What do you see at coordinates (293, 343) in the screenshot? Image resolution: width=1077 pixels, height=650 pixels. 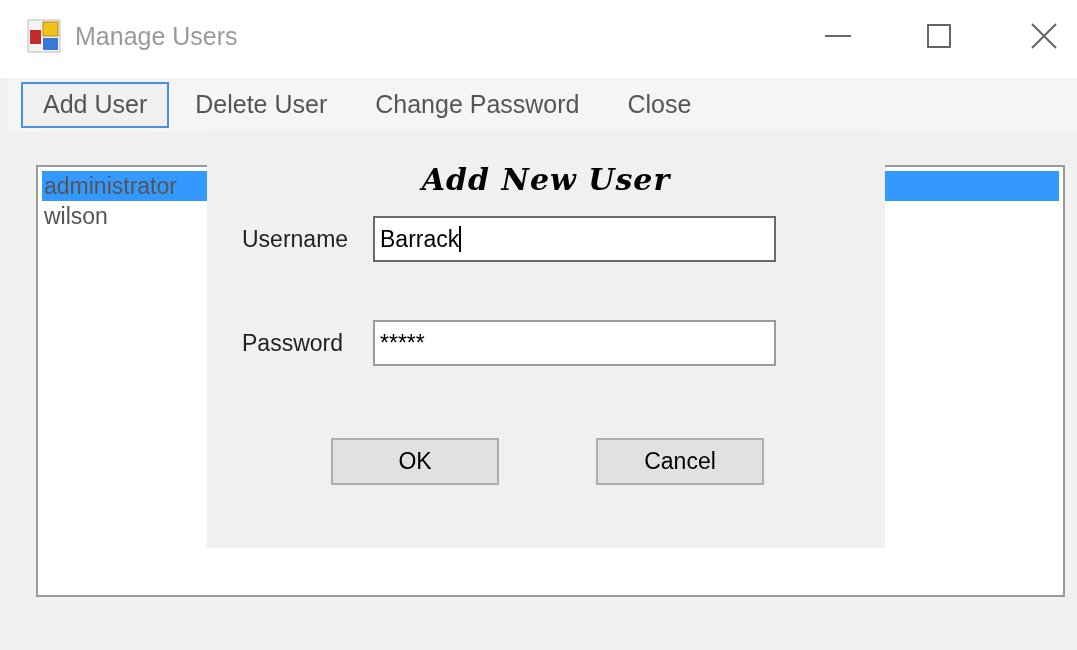 I see `field-label: Password` at bounding box center [293, 343].